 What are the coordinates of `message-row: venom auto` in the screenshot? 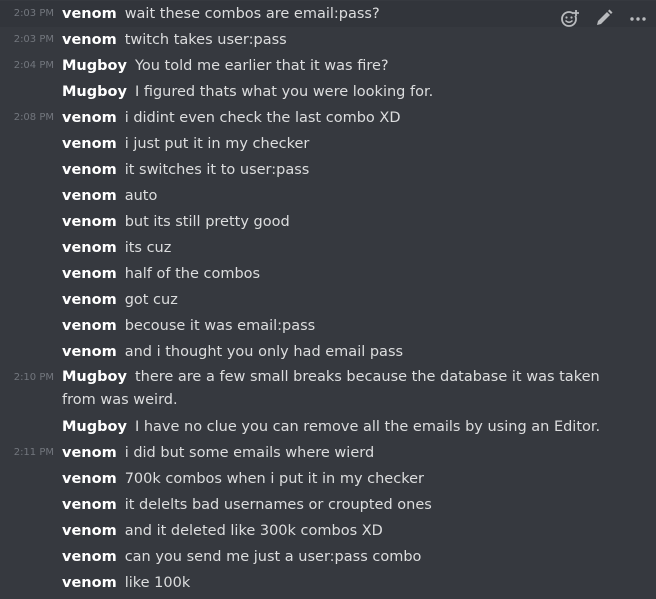 It's located at (328, 196).